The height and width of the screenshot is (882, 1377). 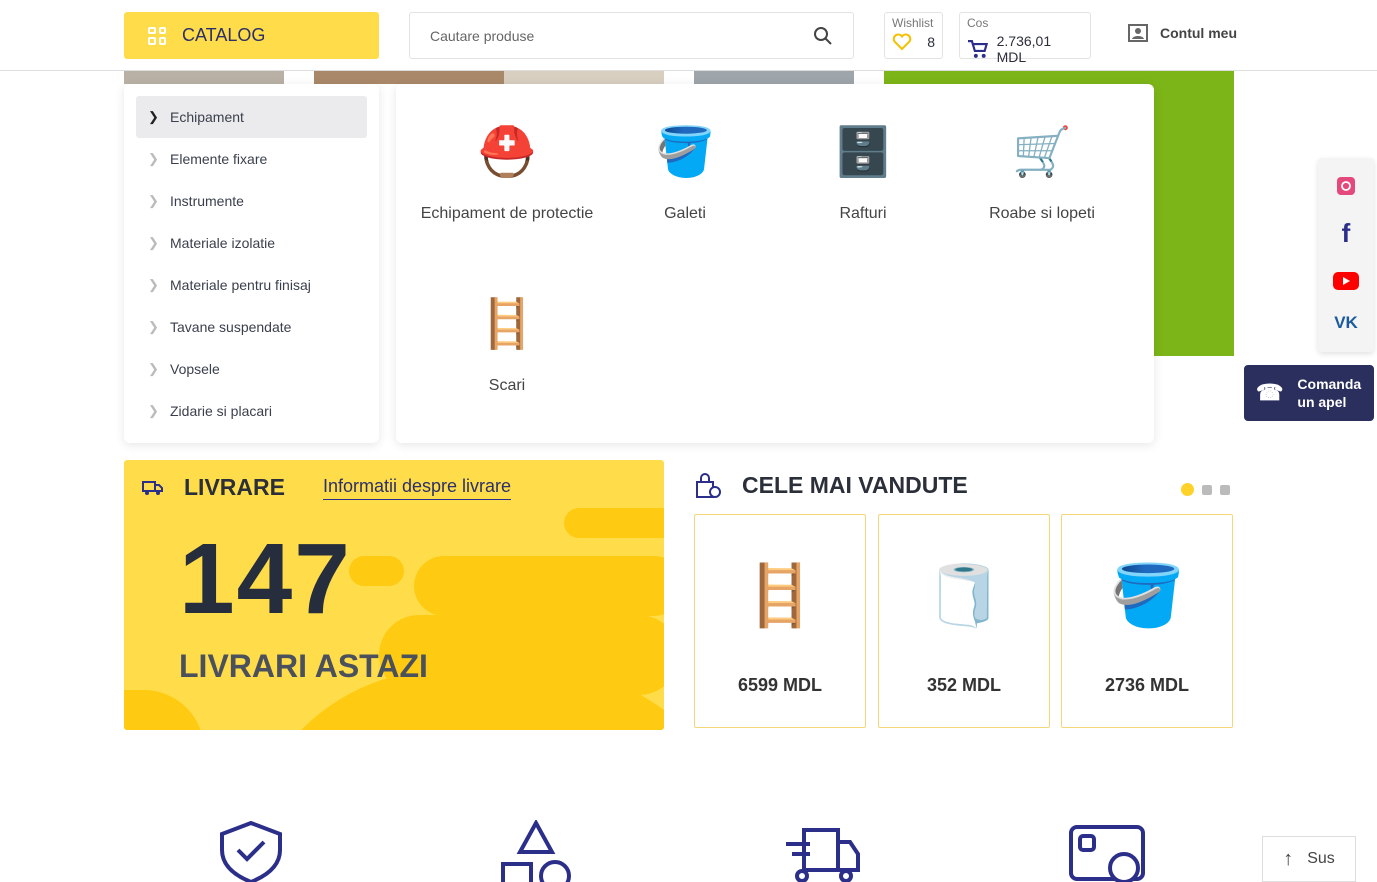 I want to click on menu-item-label: Zidarie si placari, so click(x=221, y=411).